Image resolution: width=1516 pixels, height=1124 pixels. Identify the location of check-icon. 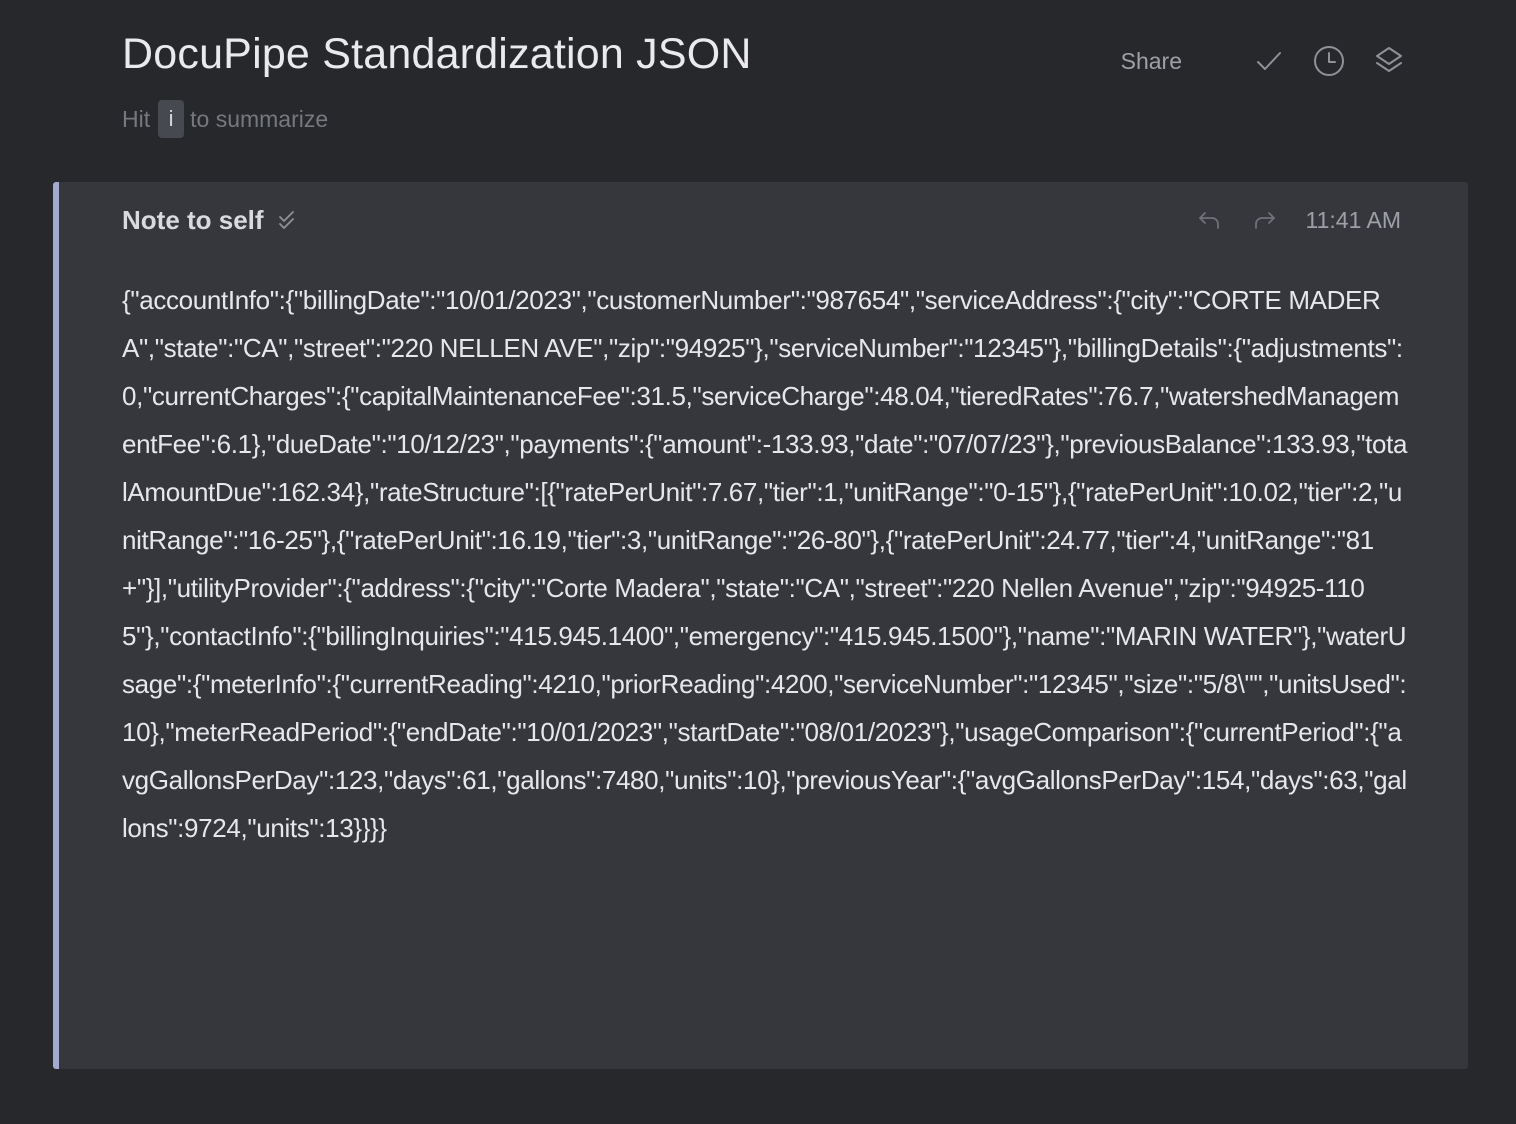
(1269, 61).